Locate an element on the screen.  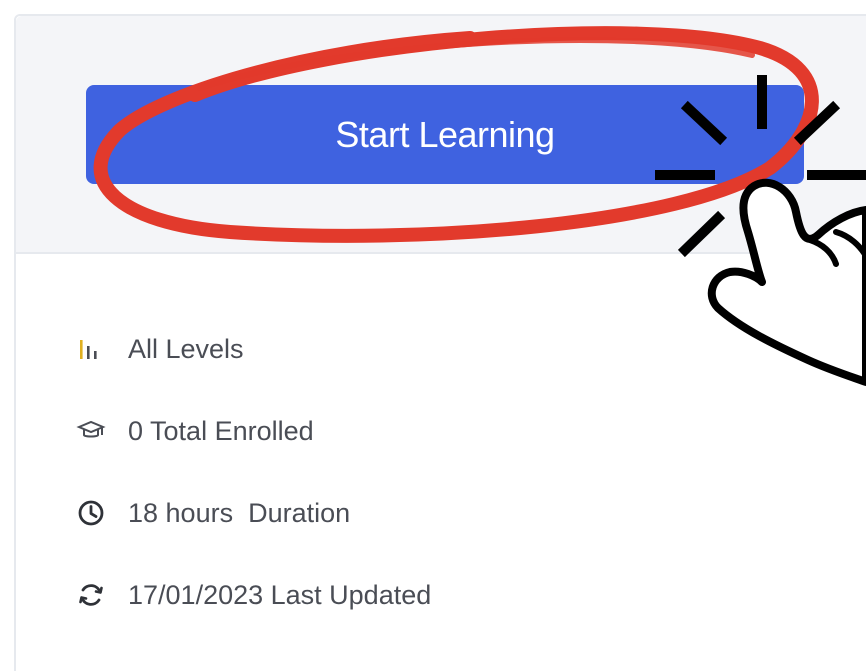
meta-level: All Levels is located at coordinates (253, 349).